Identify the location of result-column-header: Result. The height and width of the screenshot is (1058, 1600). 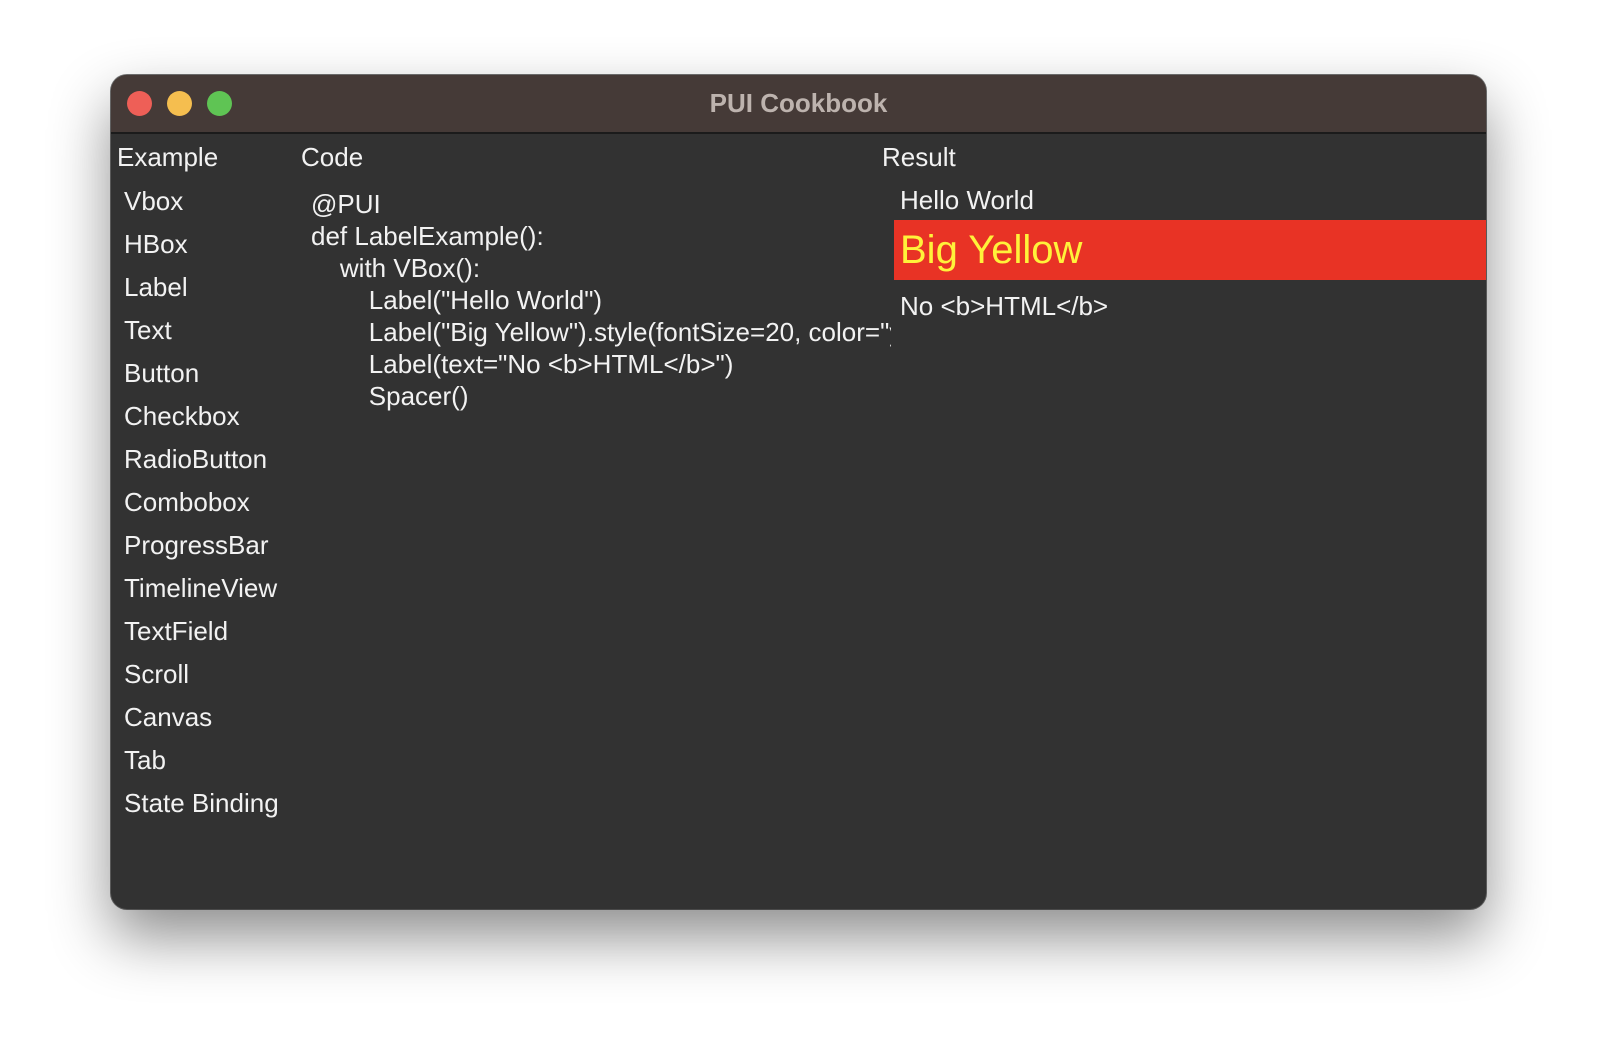
(919, 157).